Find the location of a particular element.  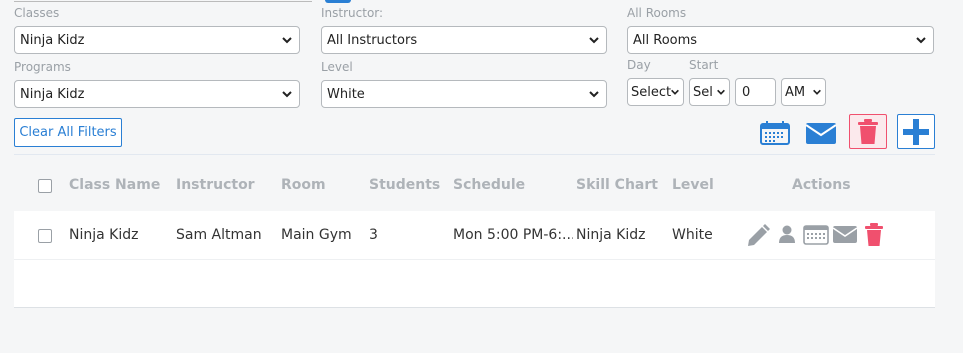

start-minute-input: 0 is located at coordinates (755, 92).